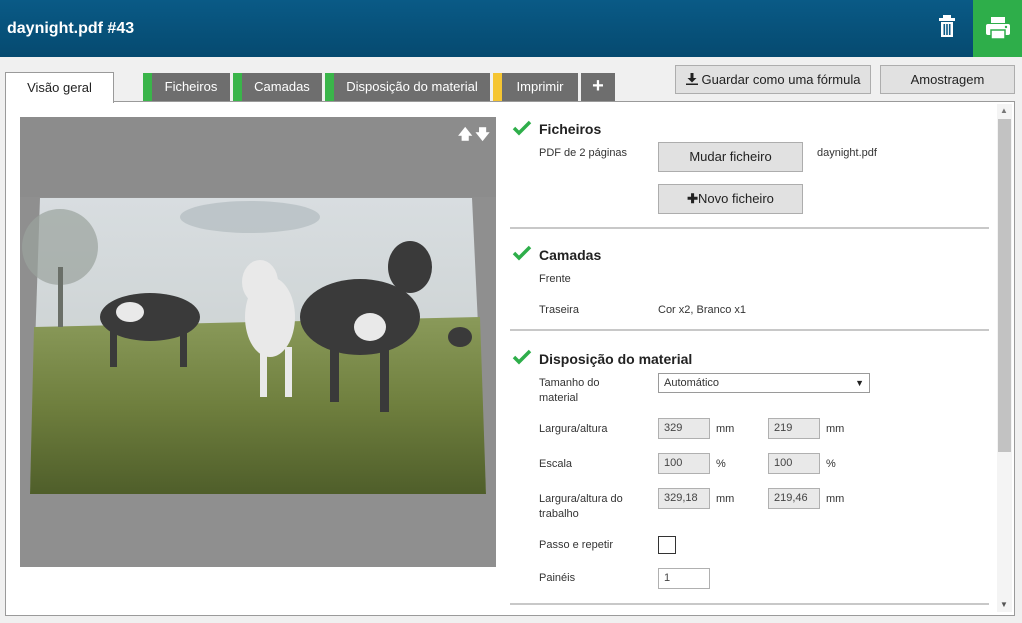  Describe the element at coordinates (559, 310) in the screenshot. I see `back-label: Traseira` at that location.